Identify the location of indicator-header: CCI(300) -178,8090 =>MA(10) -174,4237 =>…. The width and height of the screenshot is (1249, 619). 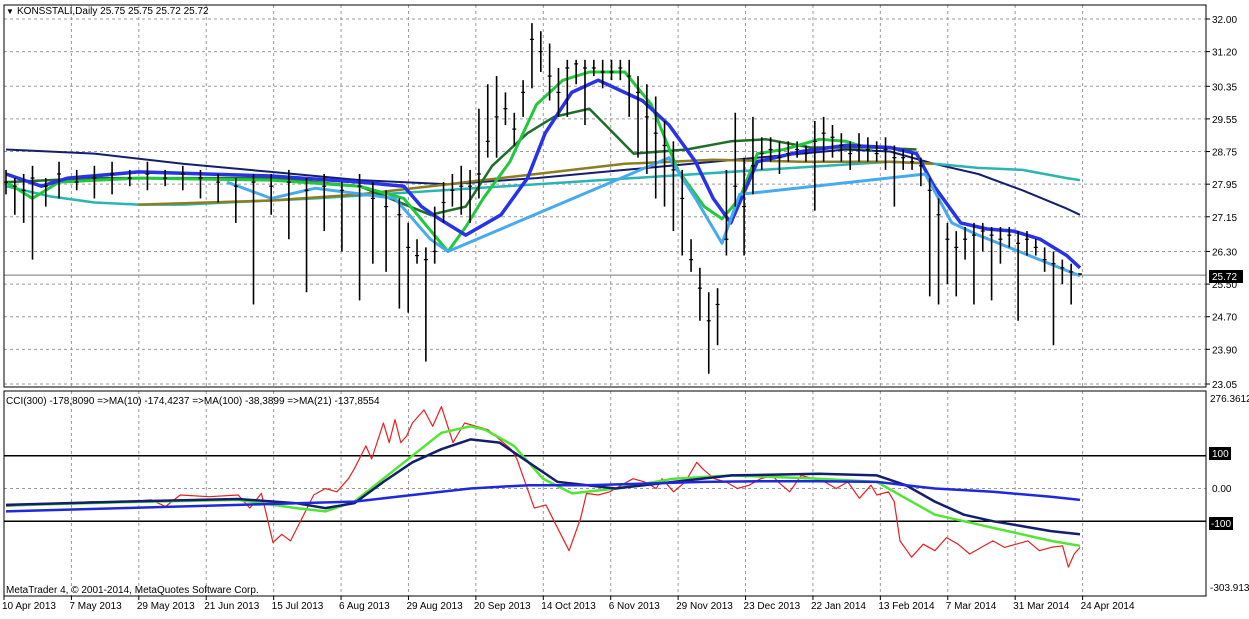
(193, 401).